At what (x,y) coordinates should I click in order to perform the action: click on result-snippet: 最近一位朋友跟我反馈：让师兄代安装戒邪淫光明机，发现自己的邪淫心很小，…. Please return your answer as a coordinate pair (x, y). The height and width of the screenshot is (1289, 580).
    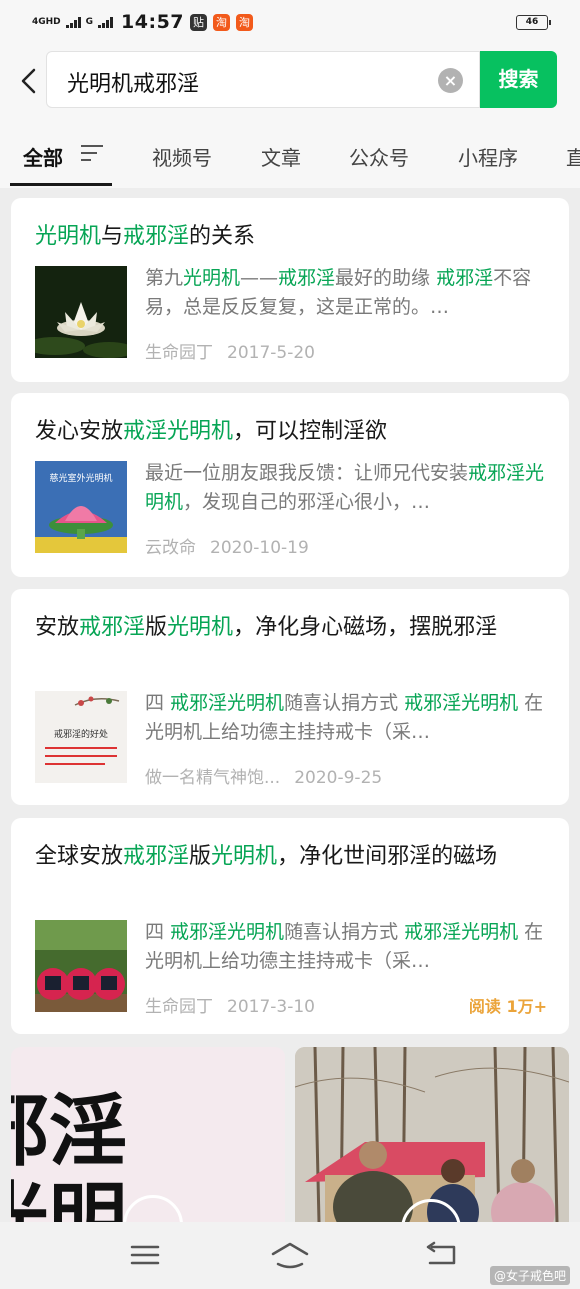
    Looking at the image, I should click on (345, 488).